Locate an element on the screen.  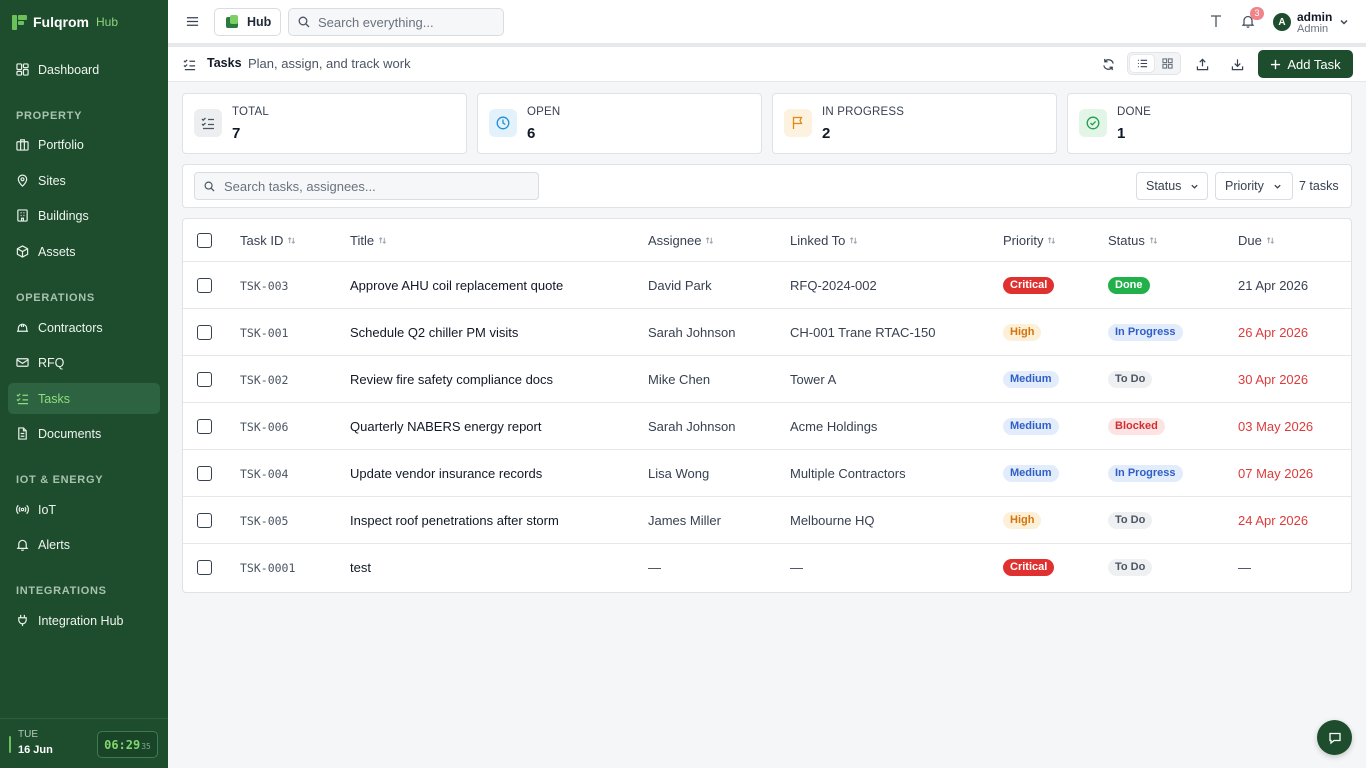
sidebar-item-portfolio: Portfolio is located at coordinates (84, 144).